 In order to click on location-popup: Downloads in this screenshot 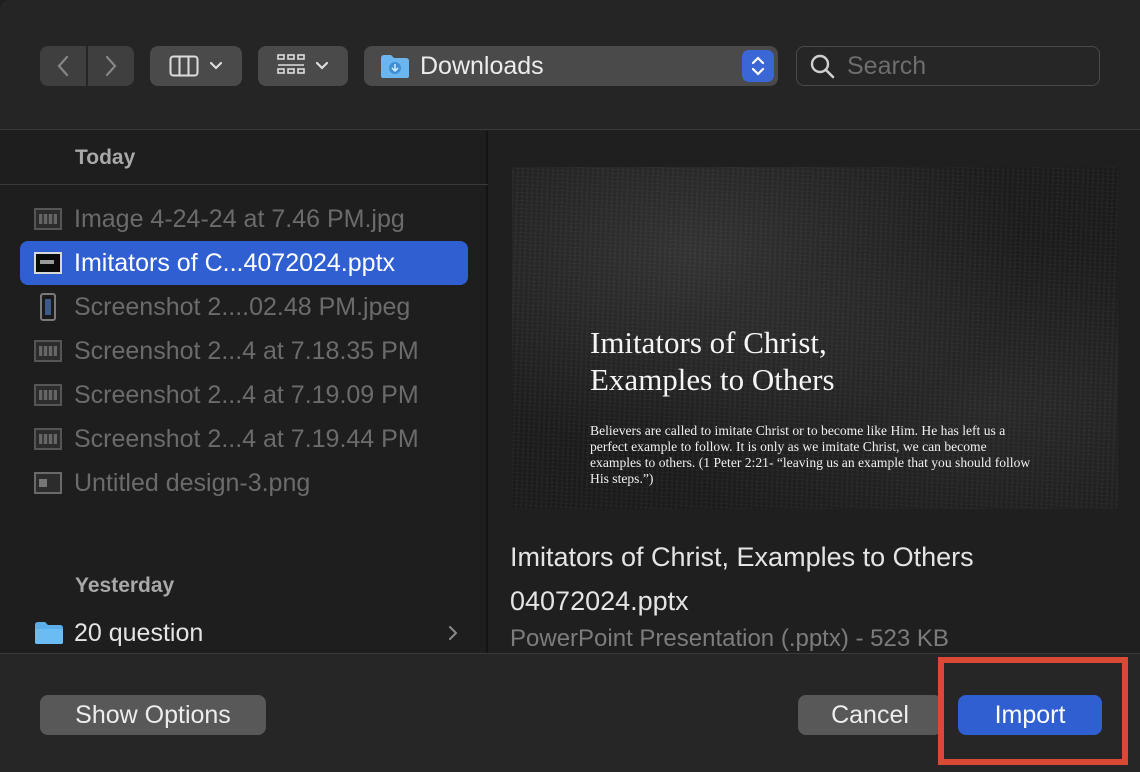, I will do `click(571, 66)`.